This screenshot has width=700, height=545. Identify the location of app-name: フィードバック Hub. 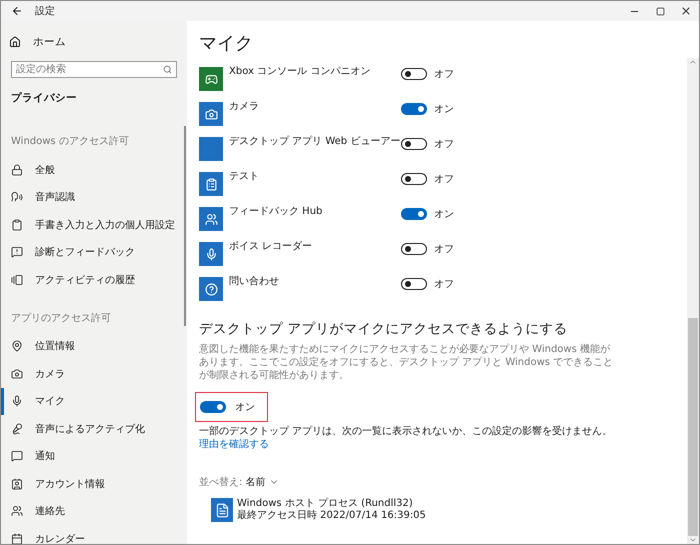
(276, 212).